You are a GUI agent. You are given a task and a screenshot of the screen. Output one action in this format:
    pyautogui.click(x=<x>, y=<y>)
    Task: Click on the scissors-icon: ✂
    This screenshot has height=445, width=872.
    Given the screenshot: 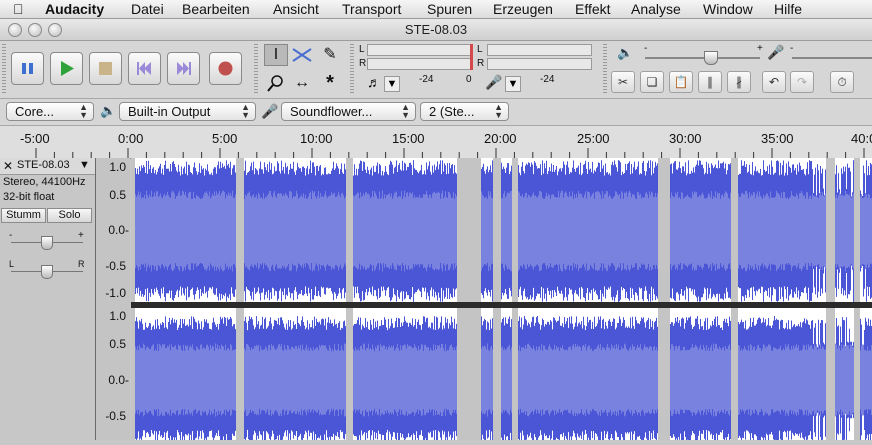 What is the action you would take?
    pyautogui.click(x=623, y=82)
    